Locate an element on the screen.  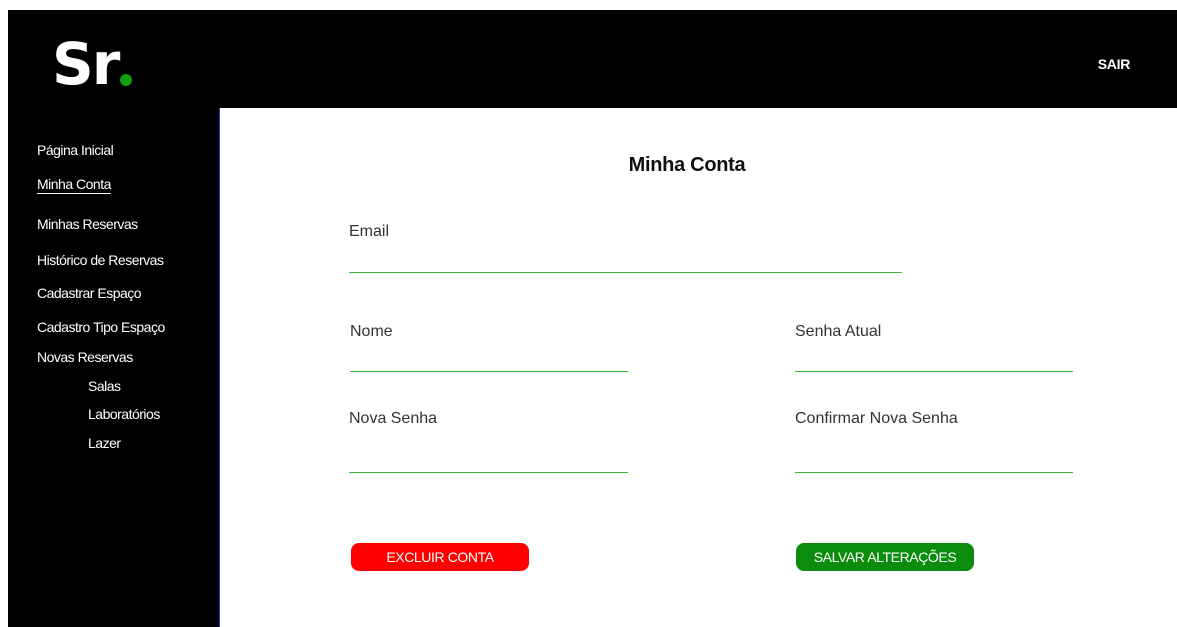
delete-account-button: EXCLUIR CONTA is located at coordinates (440, 557).